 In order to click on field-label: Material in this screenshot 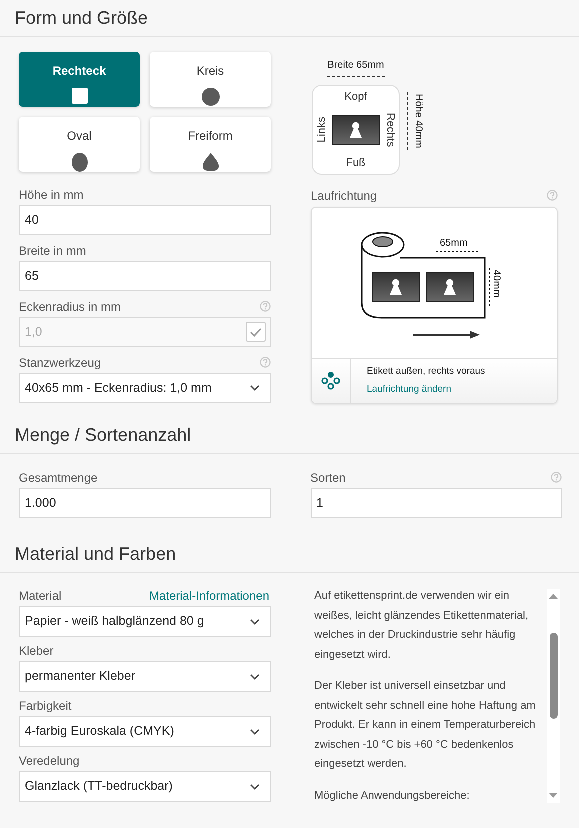, I will do `click(40, 596)`.